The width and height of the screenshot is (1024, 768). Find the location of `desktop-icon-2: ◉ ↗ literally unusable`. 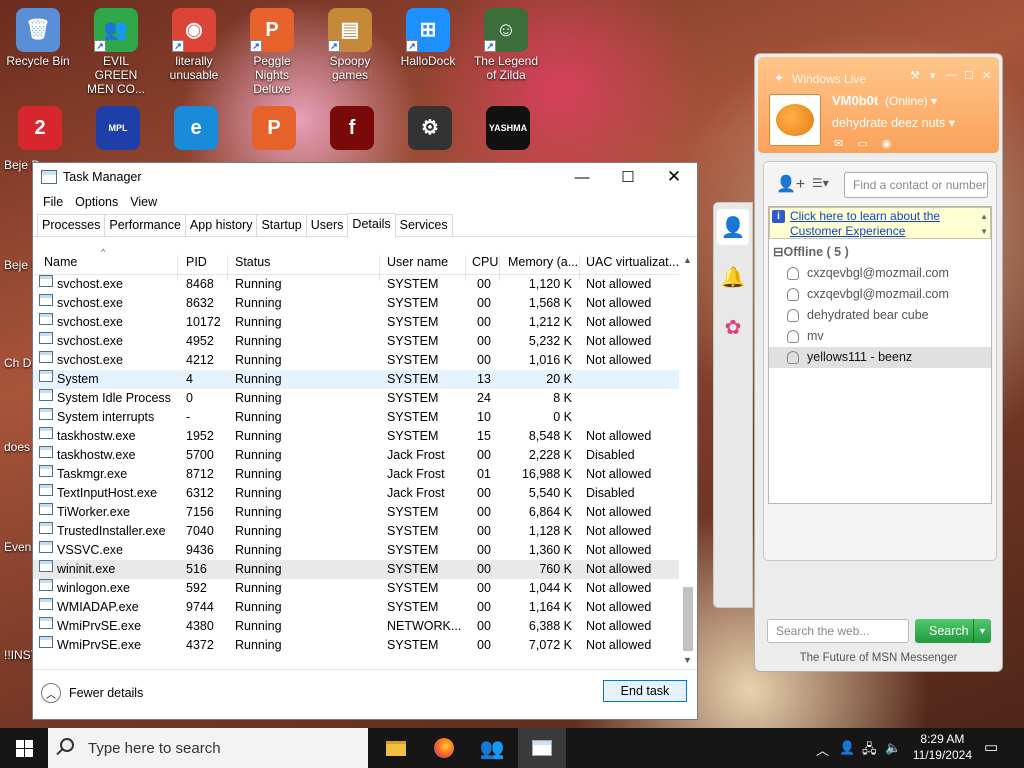

desktop-icon-2: ◉ ↗ literally unusable is located at coordinates (194, 45).